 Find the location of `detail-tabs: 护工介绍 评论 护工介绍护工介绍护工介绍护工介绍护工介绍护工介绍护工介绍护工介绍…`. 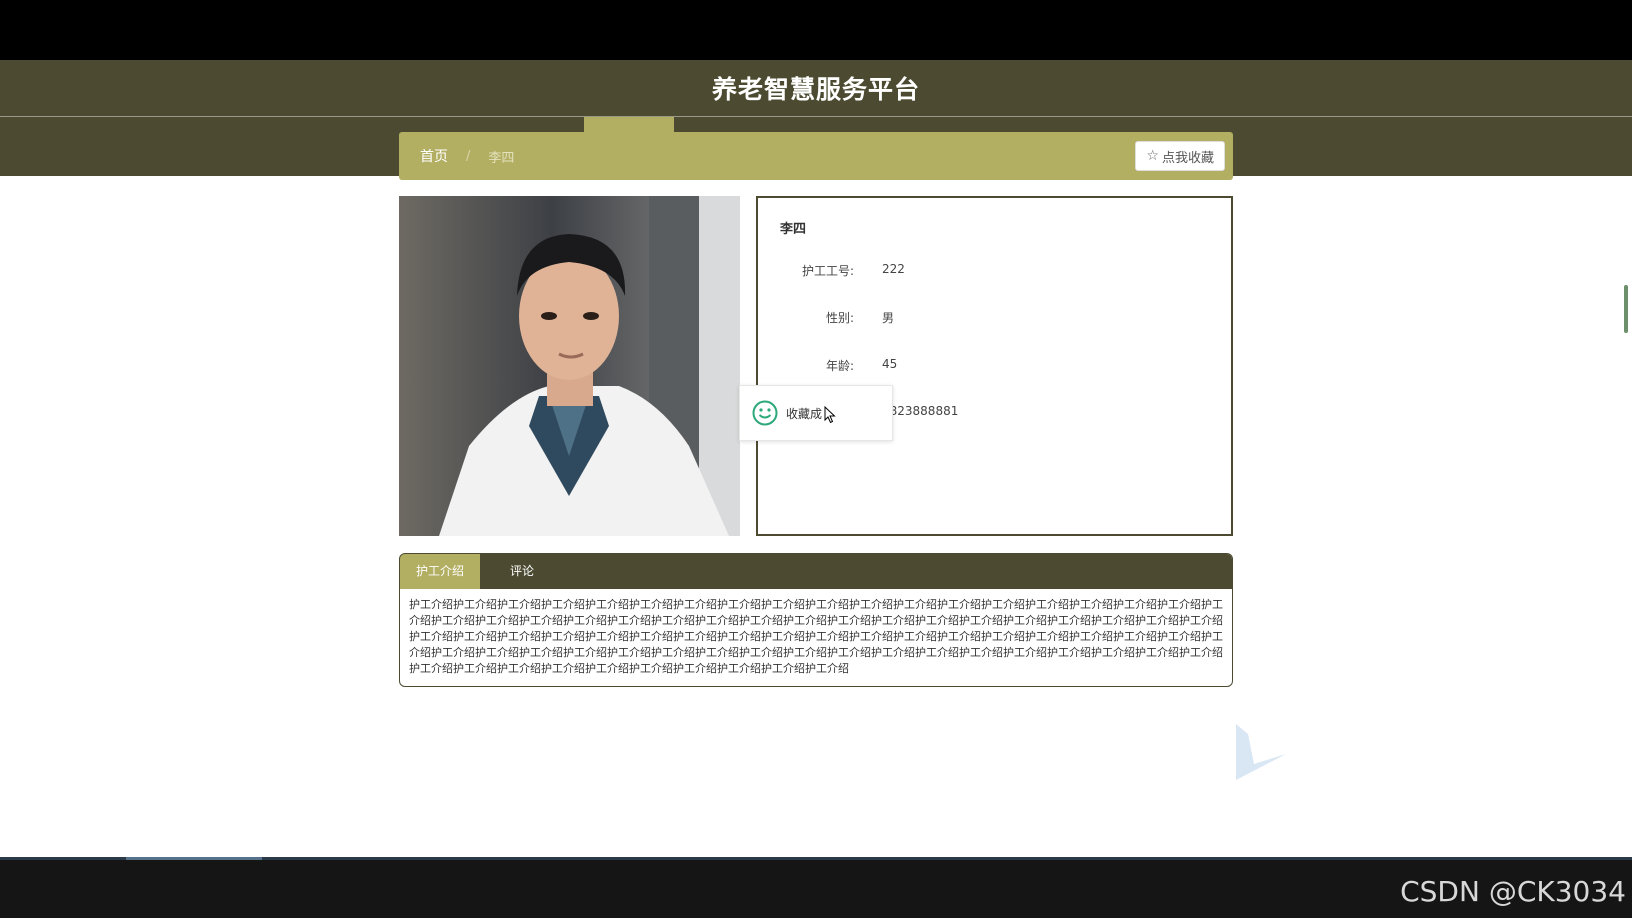

detail-tabs: 护工介绍 评论 护工介绍护工介绍护工介绍护工介绍护工介绍护工介绍护工介绍护工介绍… is located at coordinates (816, 620).